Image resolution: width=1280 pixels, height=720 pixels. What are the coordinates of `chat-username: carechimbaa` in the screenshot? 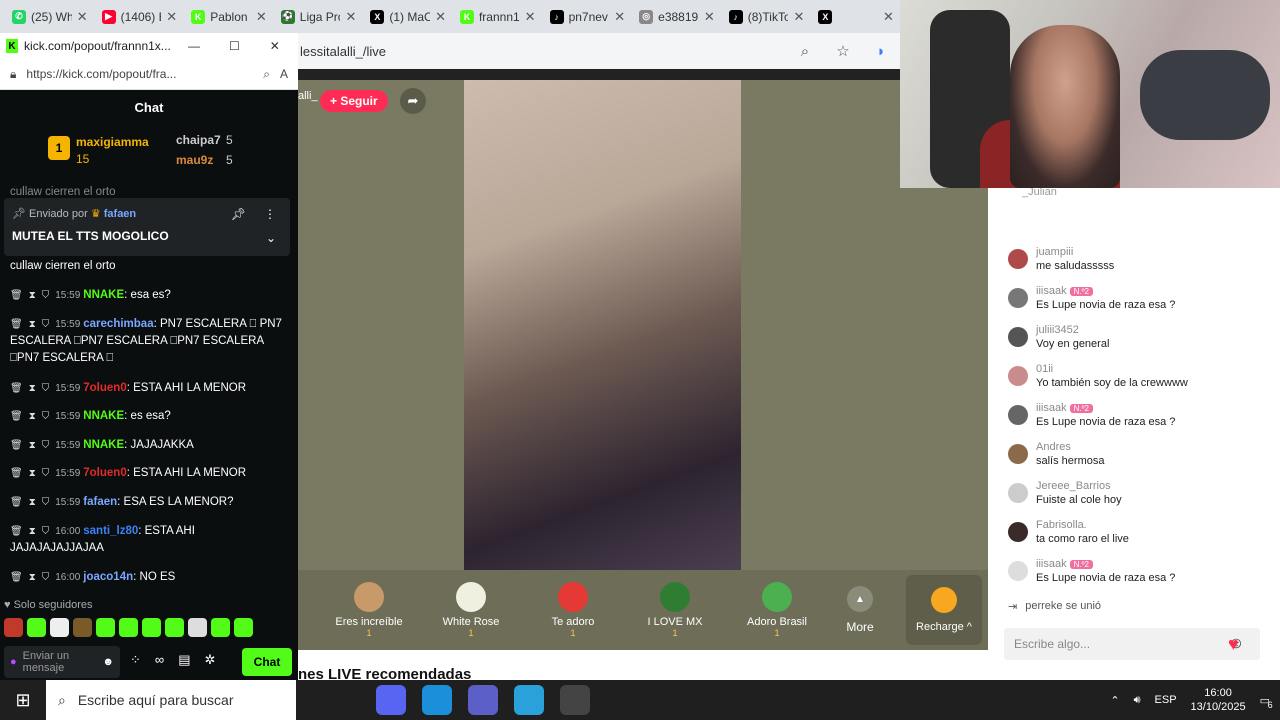 It's located at (118, 324).